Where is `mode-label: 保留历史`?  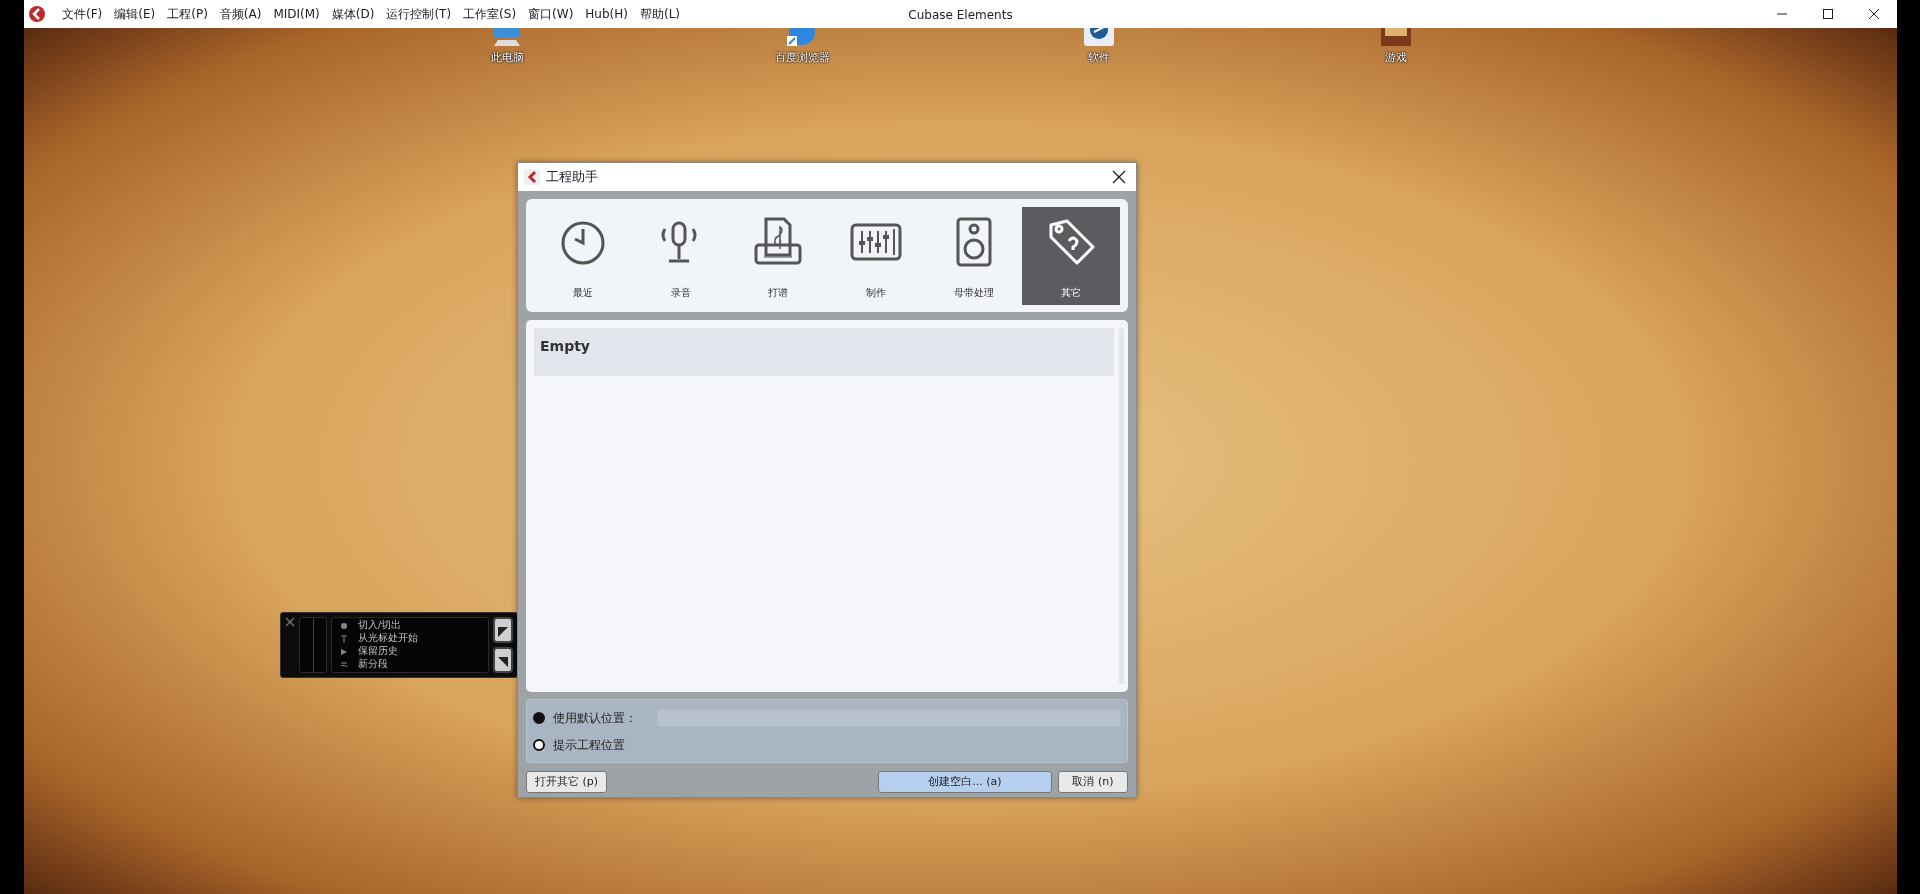
mode-label: 保留历史 is located at coordinates (378, 651).